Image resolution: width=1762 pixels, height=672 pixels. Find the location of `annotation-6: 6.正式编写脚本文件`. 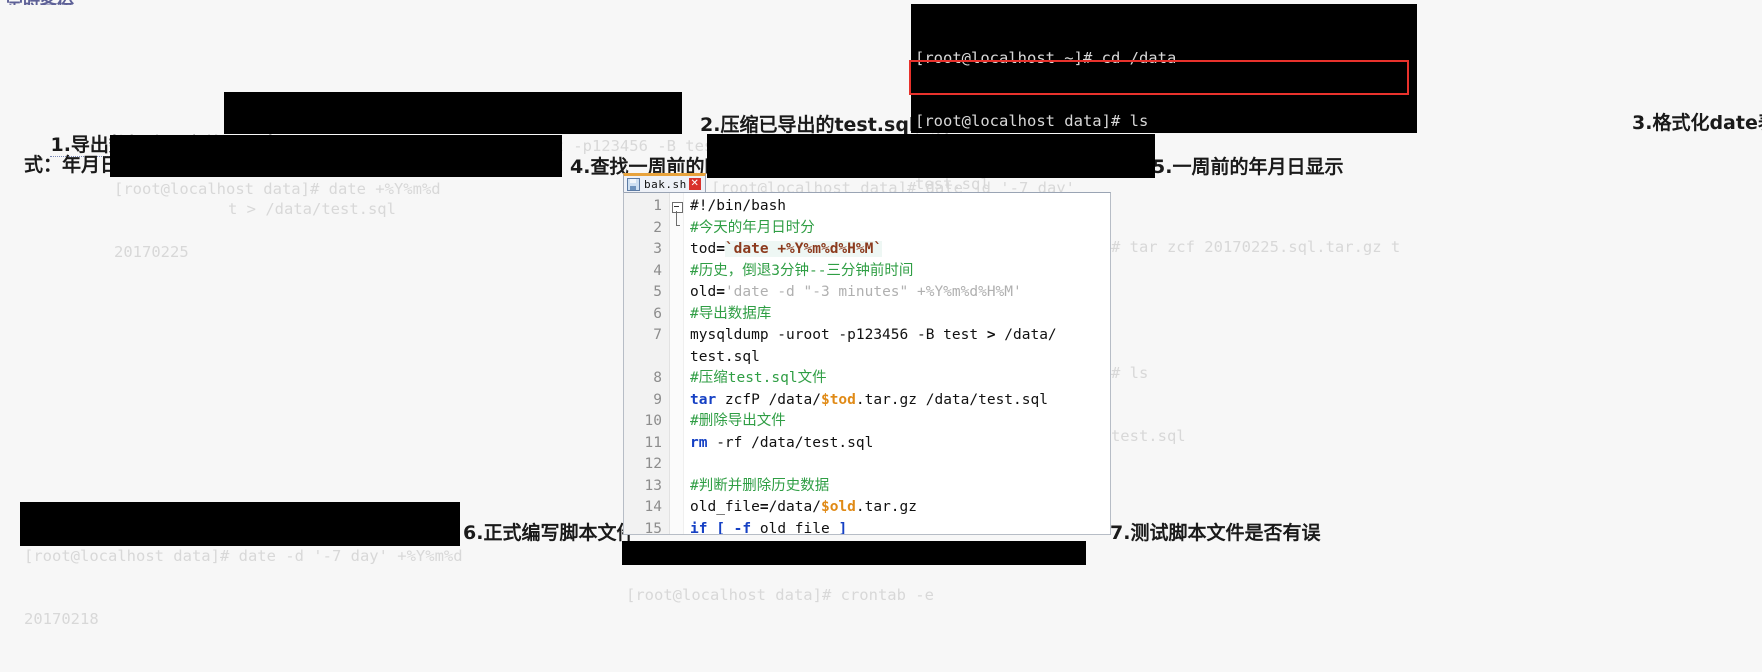

annotation-6: 6.正式编写脚本文件 is located at coordinates (549, 533).